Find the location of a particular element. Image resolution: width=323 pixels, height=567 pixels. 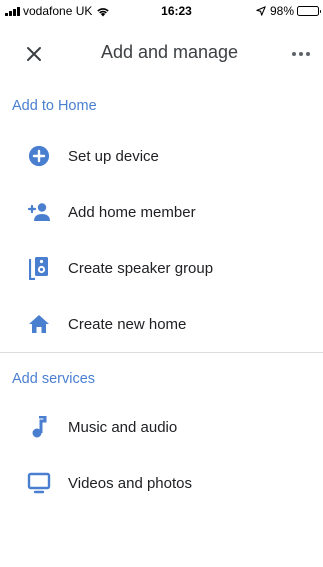

menu-item-label: Videos and photos is located at coordinates (130, 483).